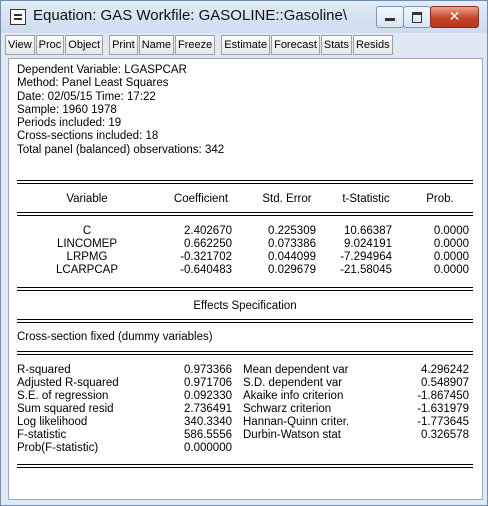  Describe the element at coordinates (390, 19) in the screenshot. I see `minimize-icon` at that location.